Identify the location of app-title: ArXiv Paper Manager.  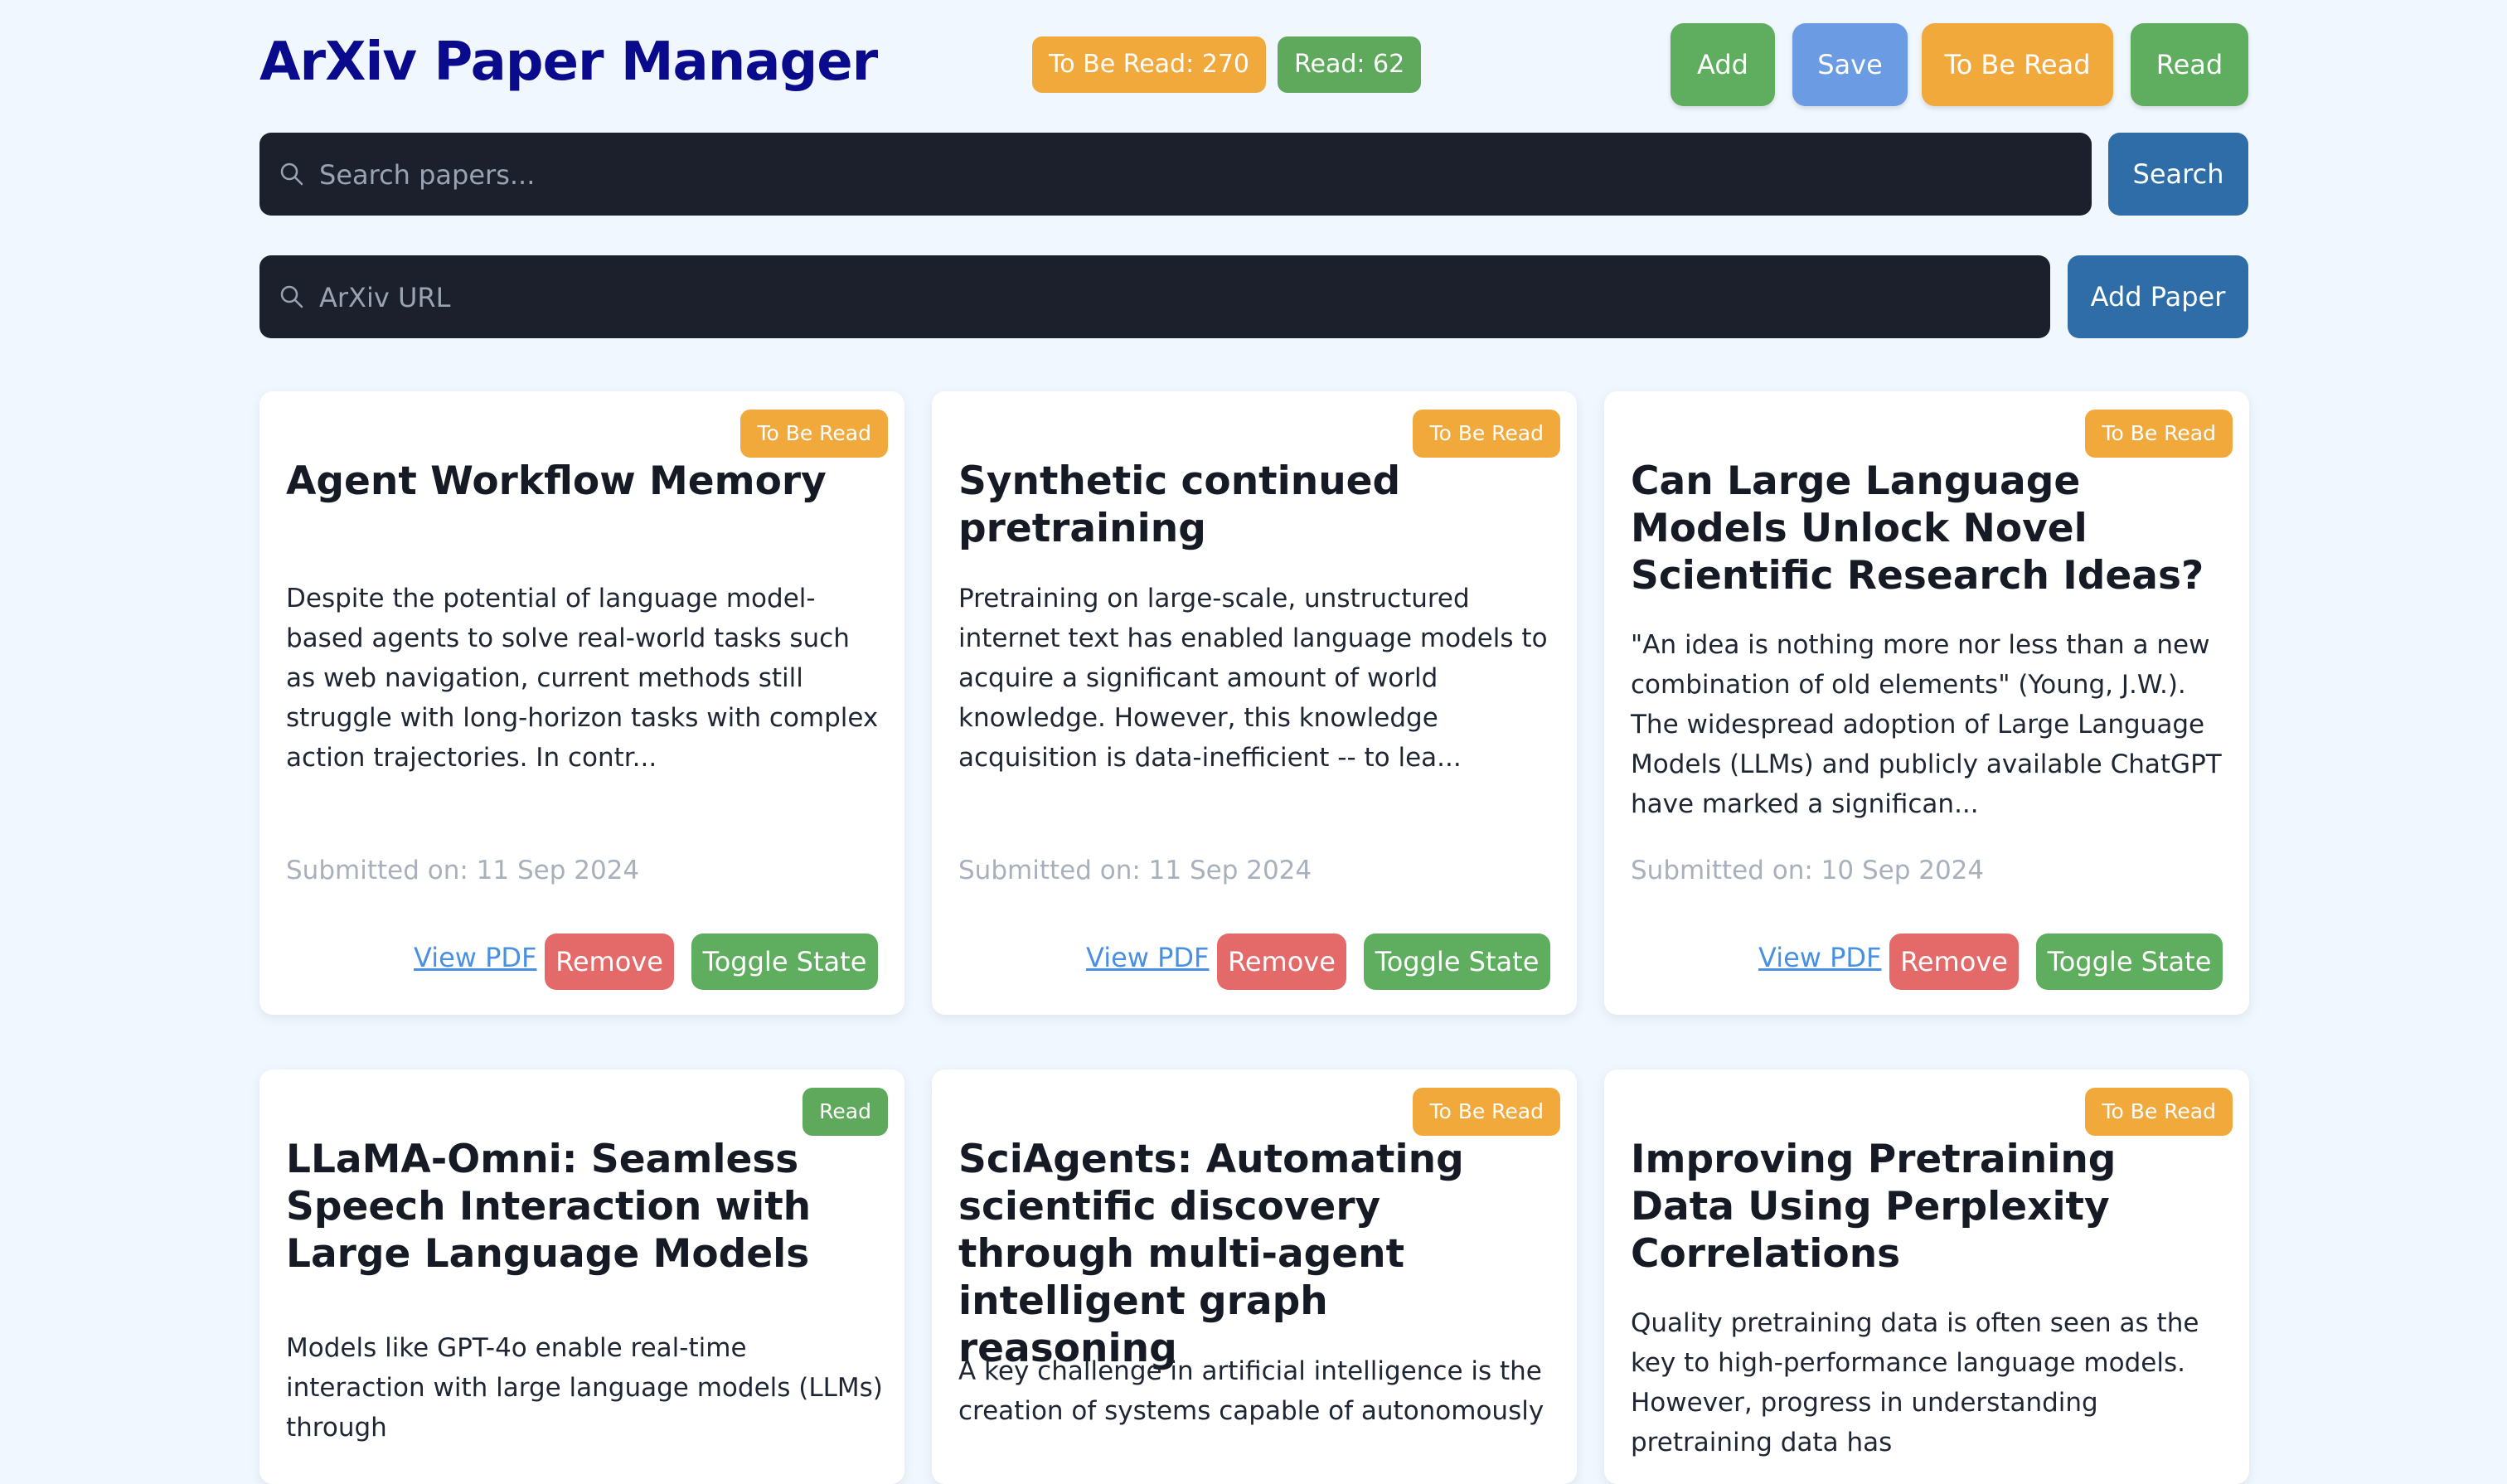
(568, 63).